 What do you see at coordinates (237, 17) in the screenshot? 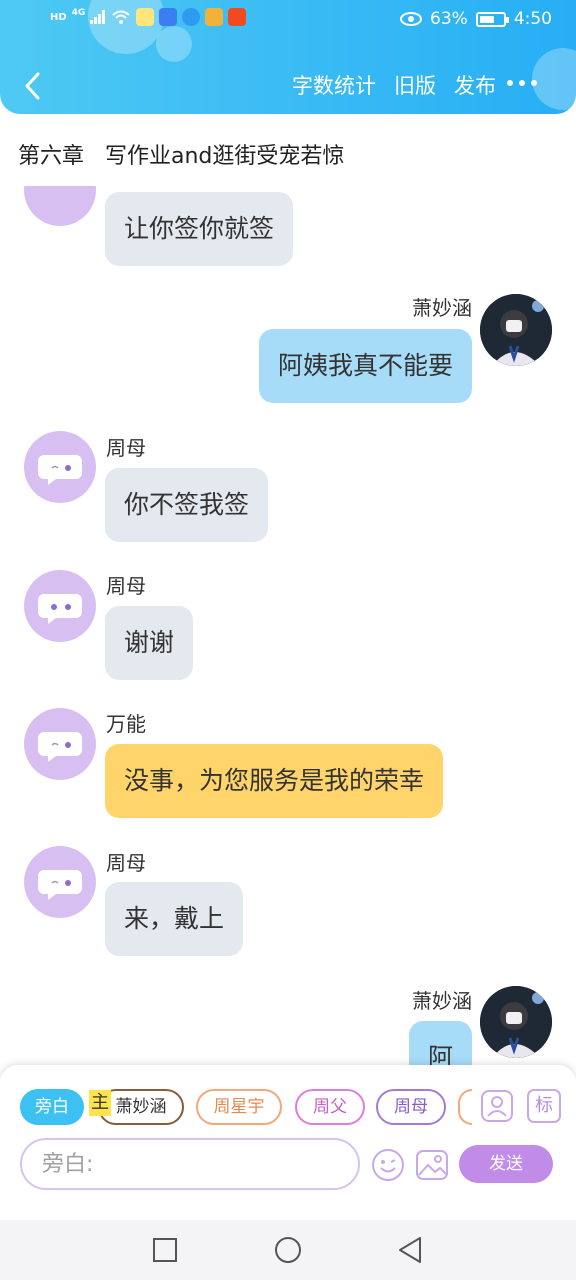
I see `taobao-app-icon` at bounding box center [237, 17].